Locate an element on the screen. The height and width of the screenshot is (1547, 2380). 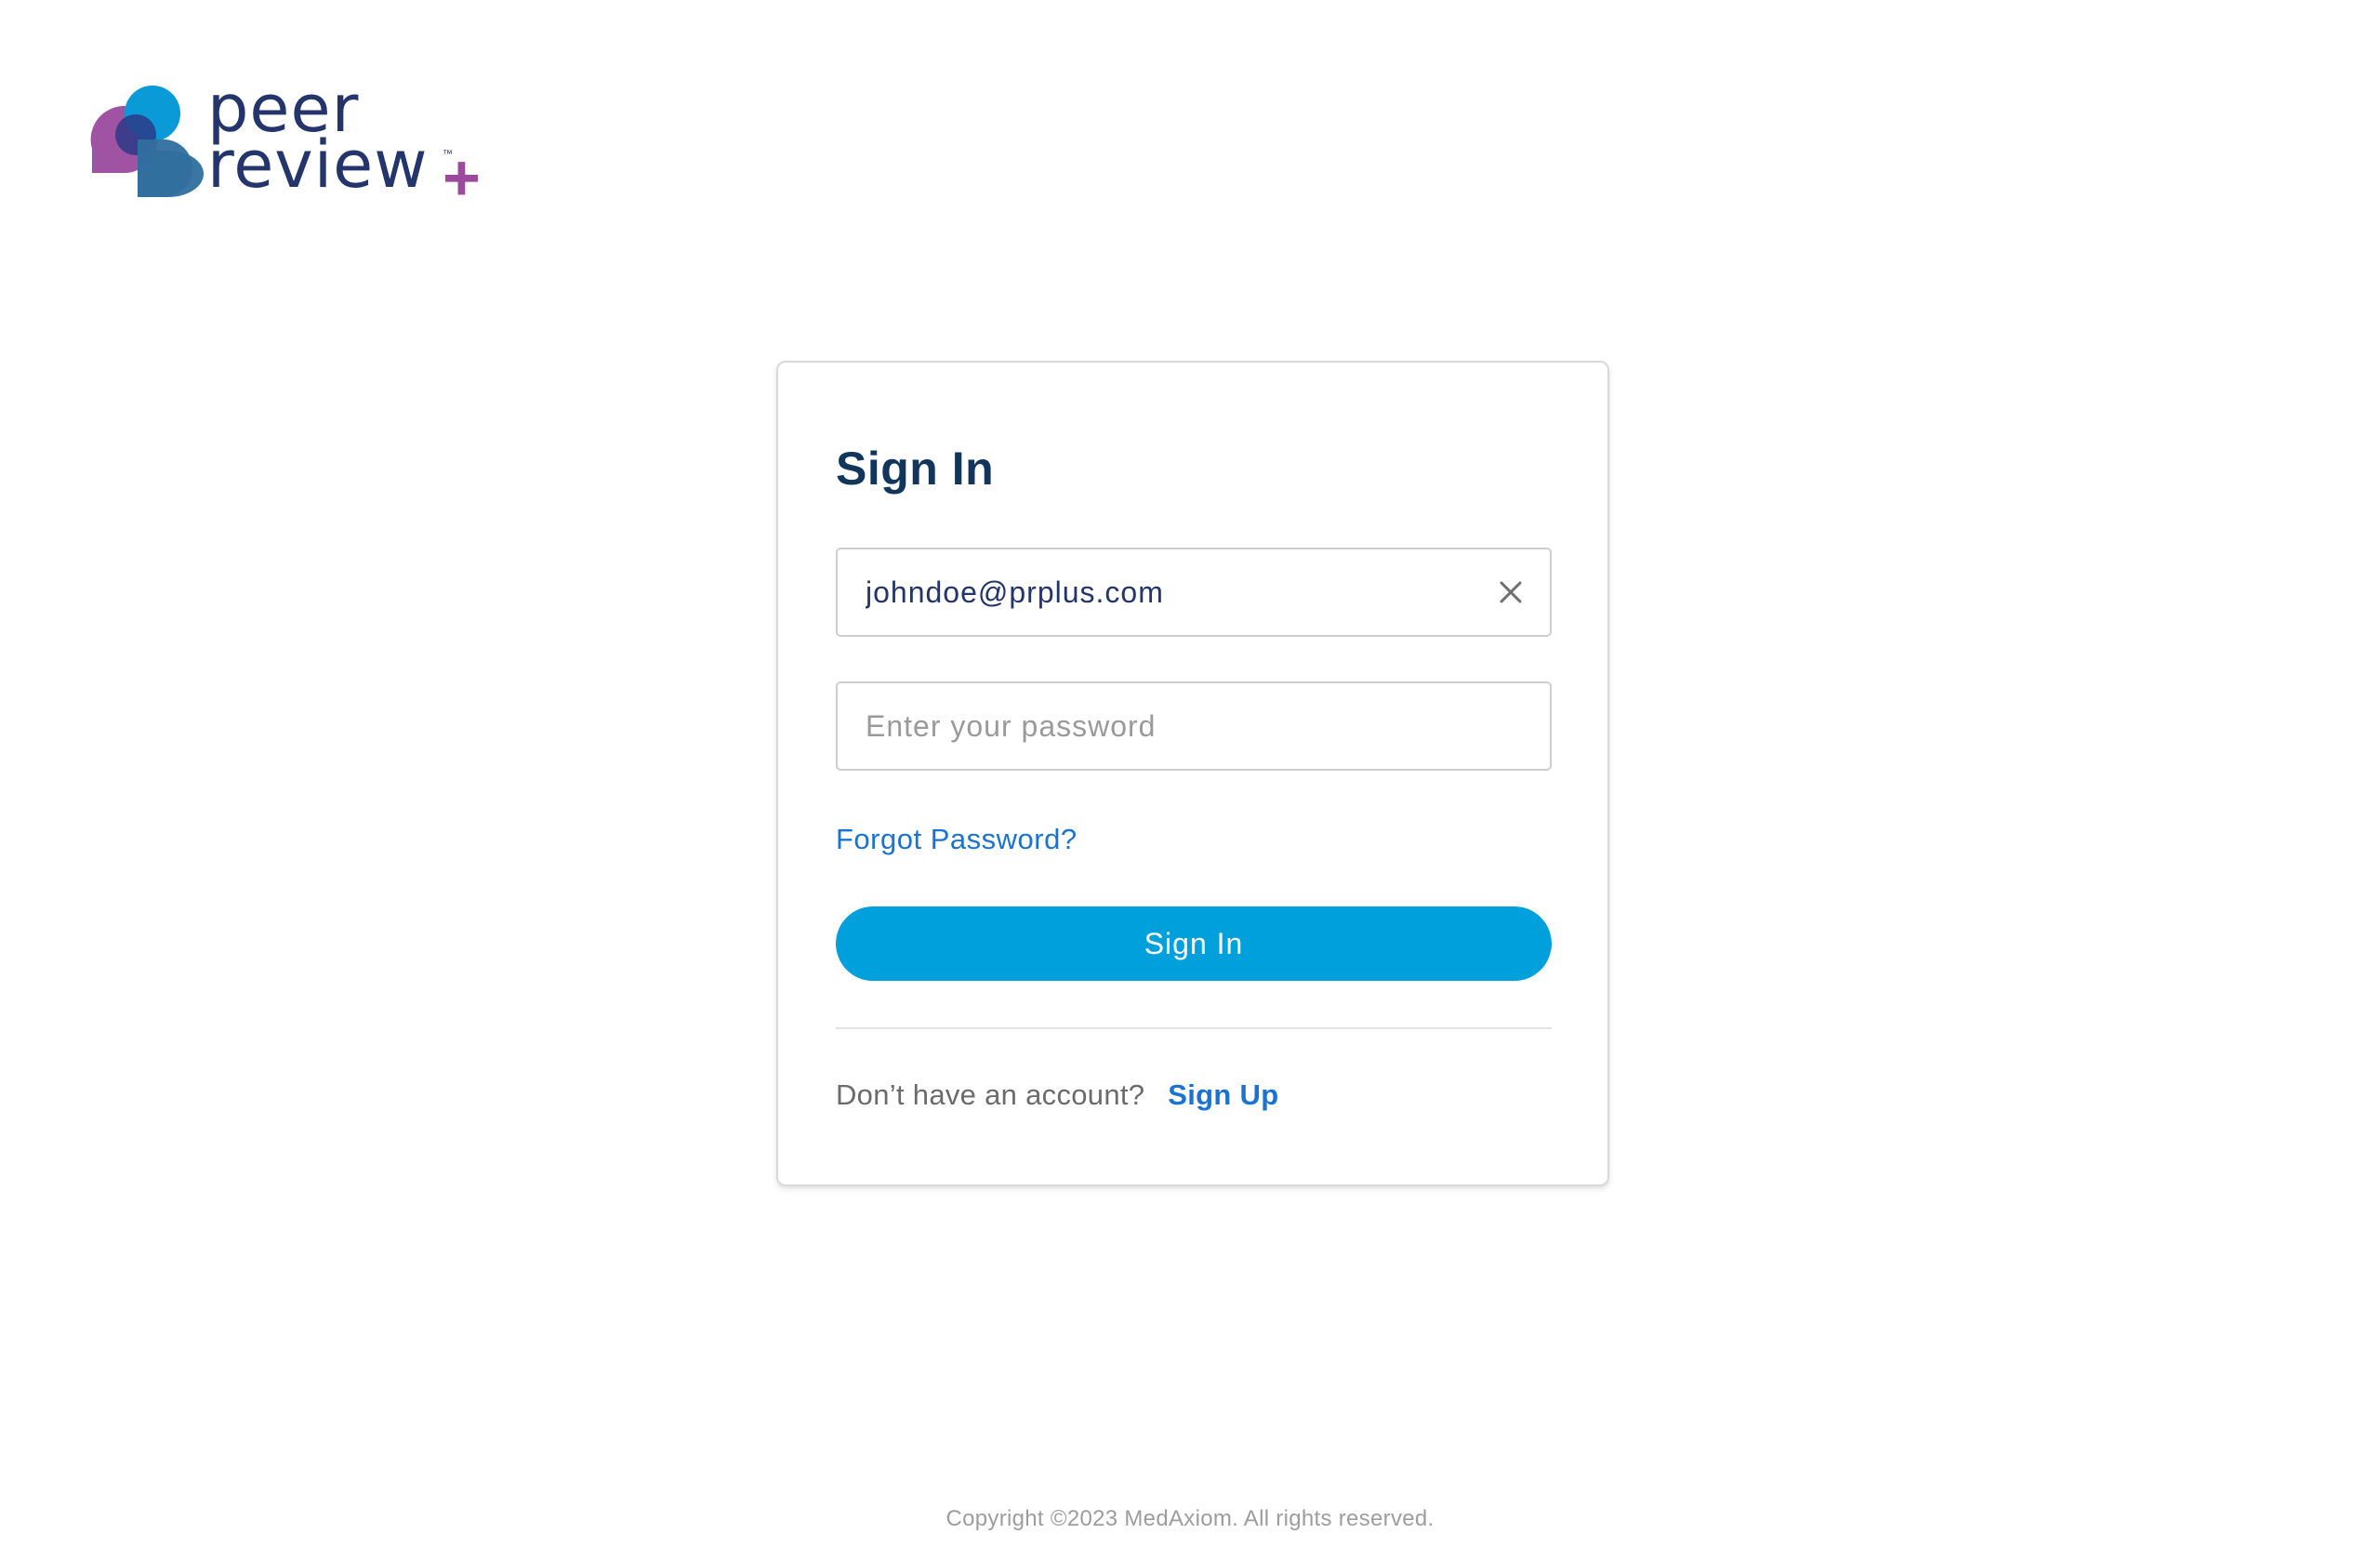
signup-row: Don’t have an account? Sign Up is located at coordinates (1057, 1095).